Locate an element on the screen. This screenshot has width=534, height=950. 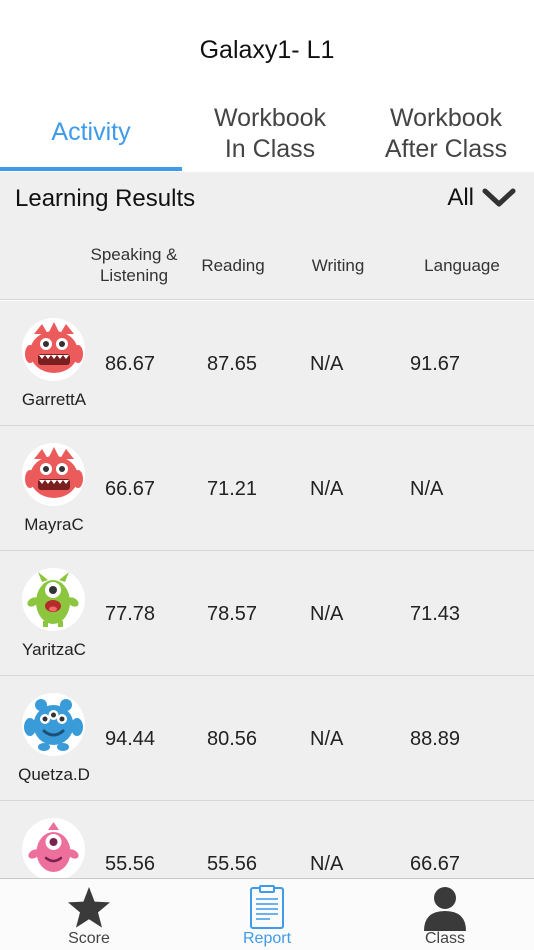
column-header-text: Speaking & is located at coordinates (134, 254).